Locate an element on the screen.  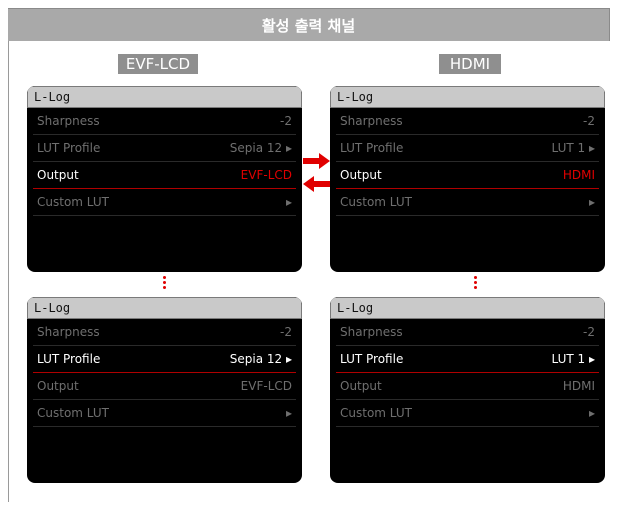
column-label-evf-lcd: EVF-LCD is located at coordinates (158, 64).